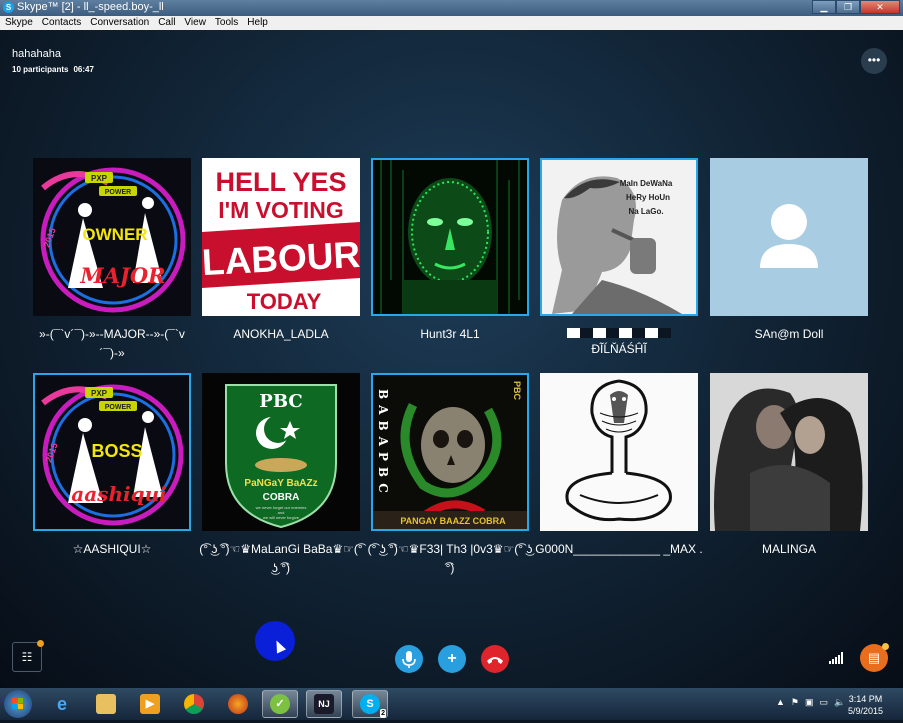  What do you see at coordinates (18, 23) in the screenshot?
I see `menu-skype: Skype` at bounding box center [18, 23].